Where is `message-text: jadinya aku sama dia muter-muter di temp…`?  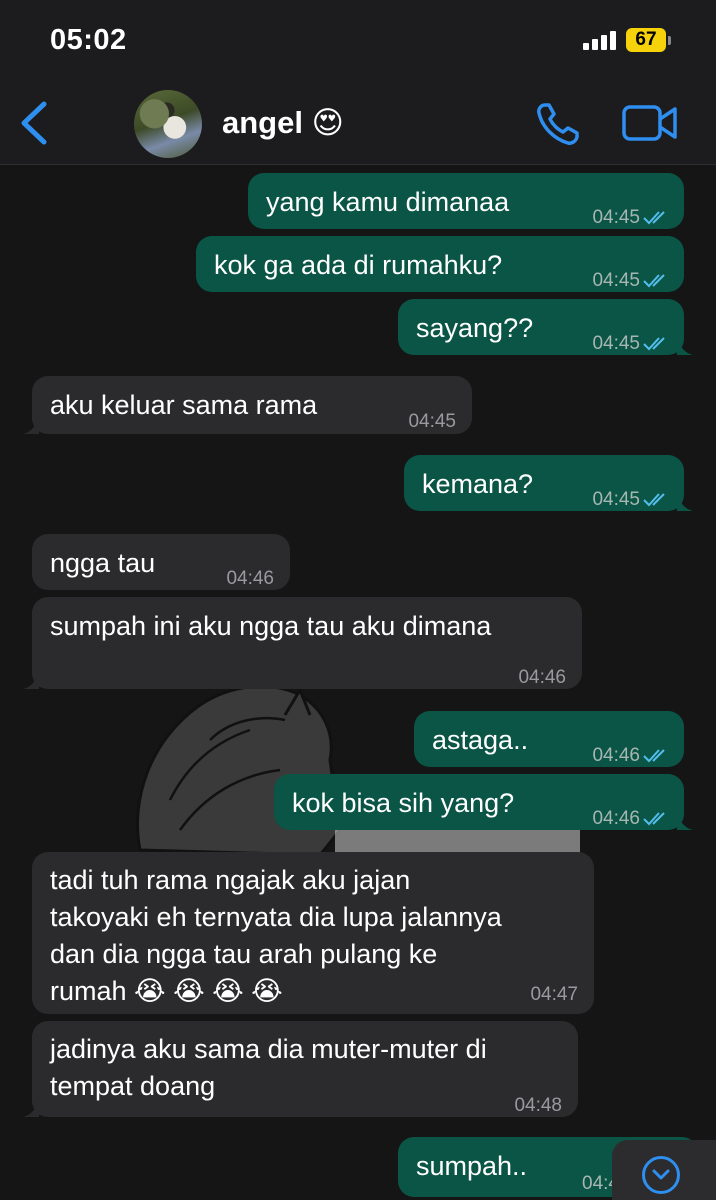 message-text: jadinya aku sama dia muter-muter di temp… is located at coordinates (268, 1067).